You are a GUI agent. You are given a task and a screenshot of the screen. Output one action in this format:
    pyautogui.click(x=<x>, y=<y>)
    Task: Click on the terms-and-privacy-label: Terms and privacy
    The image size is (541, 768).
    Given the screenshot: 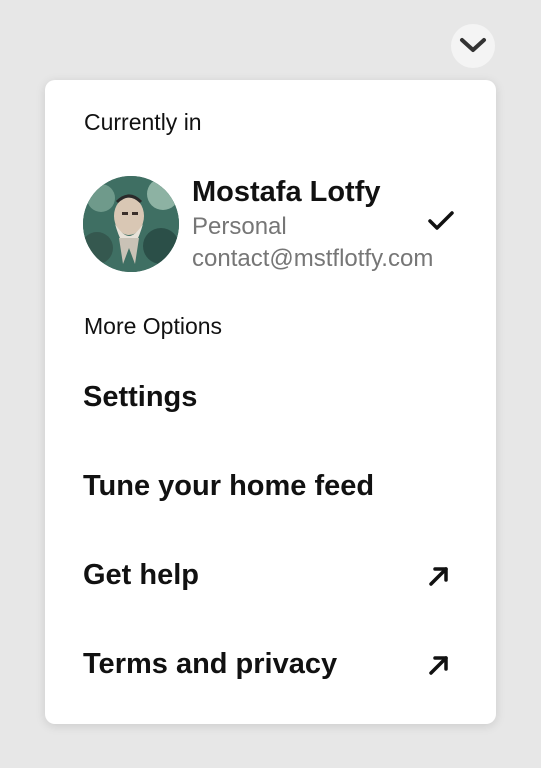 What is the action you would take?
    pyautogui.click(x=210, y=664)
    